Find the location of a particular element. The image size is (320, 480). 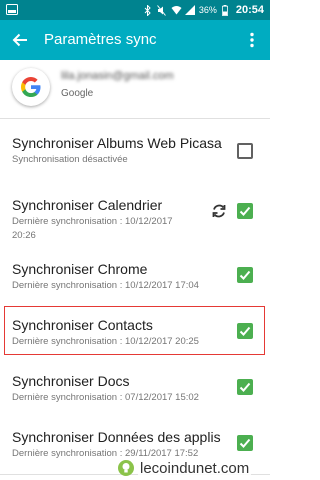

account-email: lila.jonasin@gmail.com is located at coordinates (117, 76).